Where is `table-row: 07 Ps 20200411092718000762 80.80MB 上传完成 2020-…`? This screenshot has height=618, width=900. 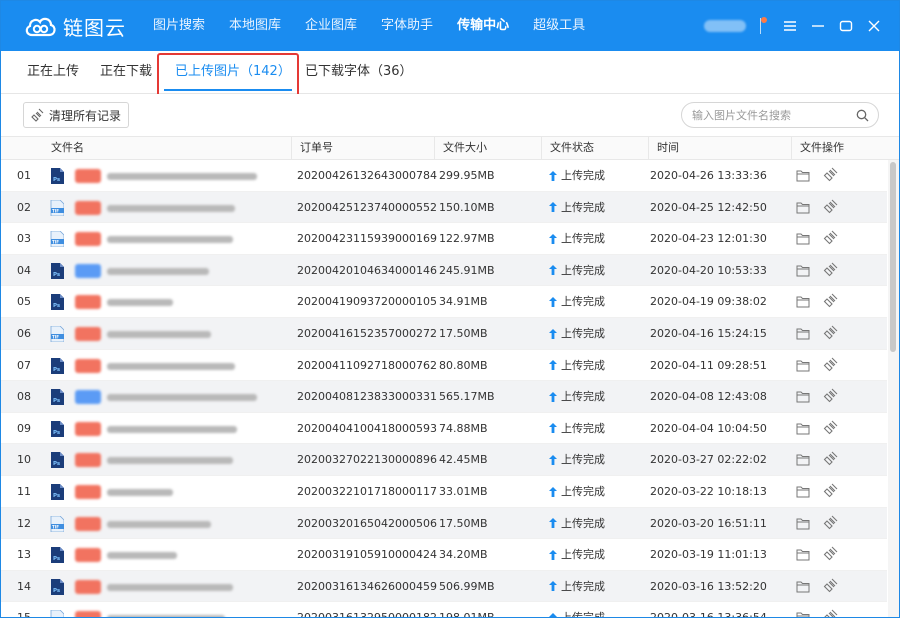 table-row: 07 Ps 20200411092718000762 80.80MB 上传完成 2020-… is located at coordinates (444, 365).